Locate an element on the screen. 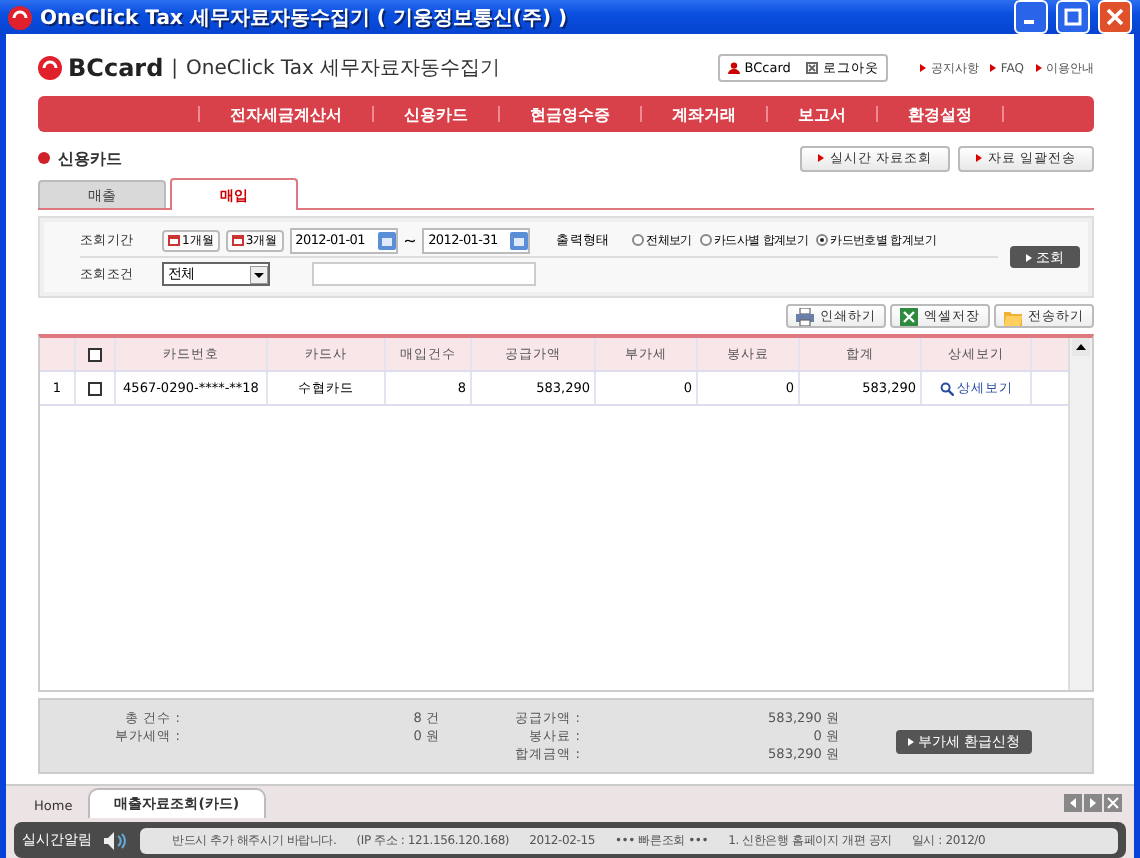 The height and width of the screenshot is (858, 1140). folder-icon is located at coordinates (1013, 316).